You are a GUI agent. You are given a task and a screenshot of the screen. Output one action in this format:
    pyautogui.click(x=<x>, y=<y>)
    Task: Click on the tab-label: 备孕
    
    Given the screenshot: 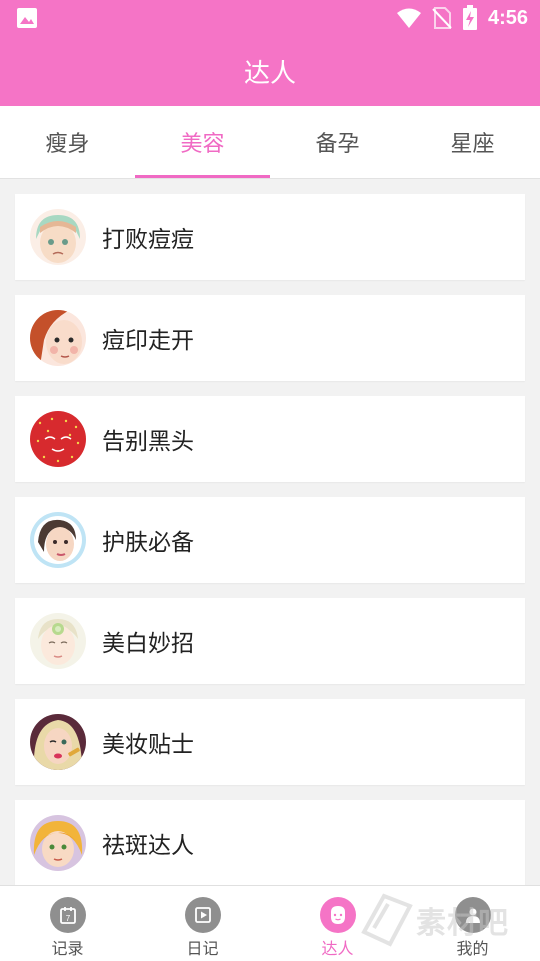 What is the action you would take?
    pyautogui.click(x=337, y=144)
    